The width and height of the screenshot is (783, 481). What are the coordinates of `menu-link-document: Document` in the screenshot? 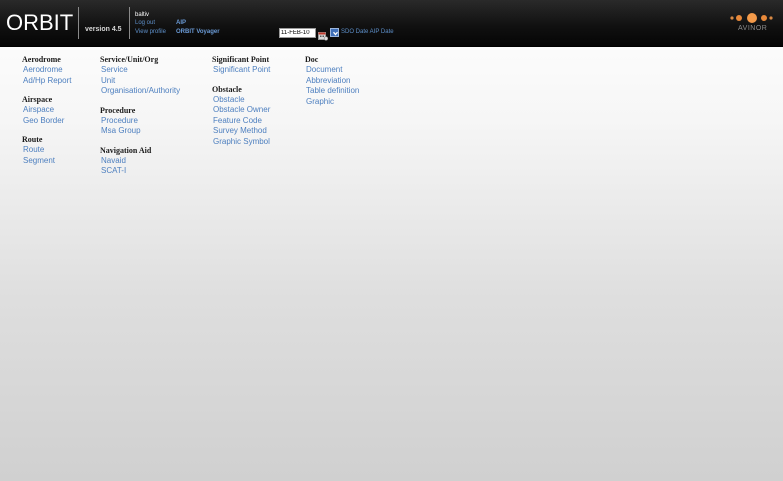 It's located at (332, 70).